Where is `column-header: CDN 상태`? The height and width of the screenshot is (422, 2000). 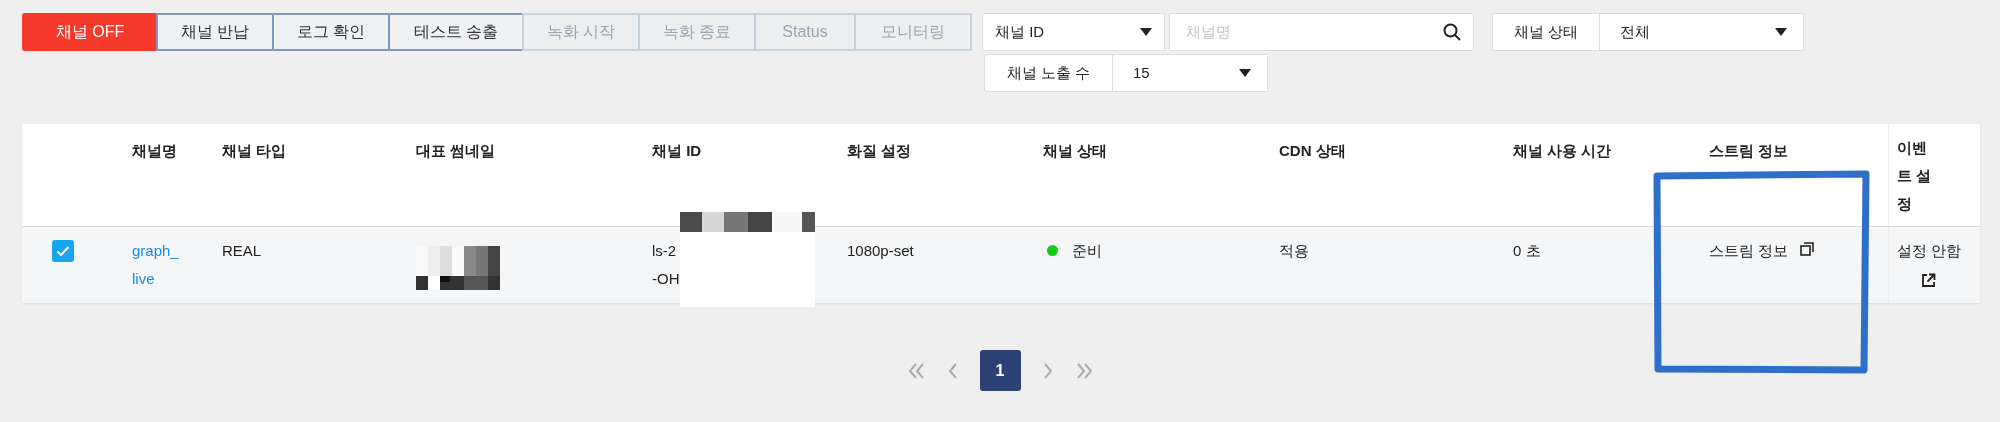
column-header: CDN 상태 is located at coordinates (1312, 150).